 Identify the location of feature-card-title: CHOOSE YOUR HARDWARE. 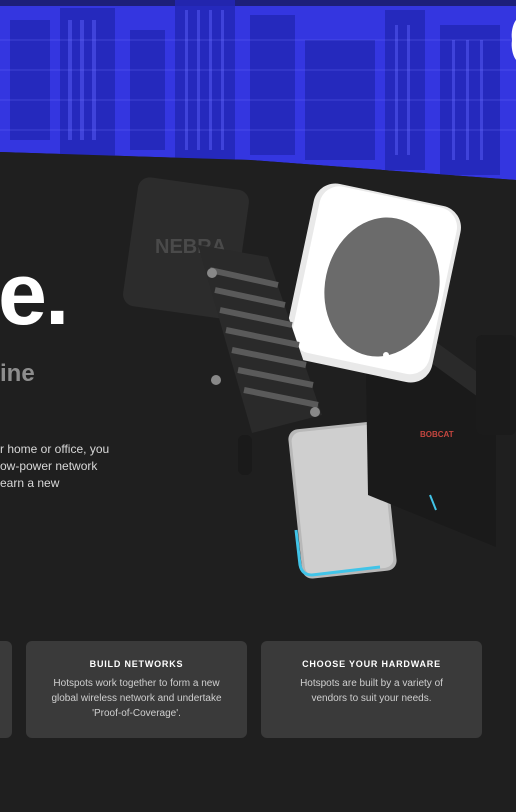
(371, 664).